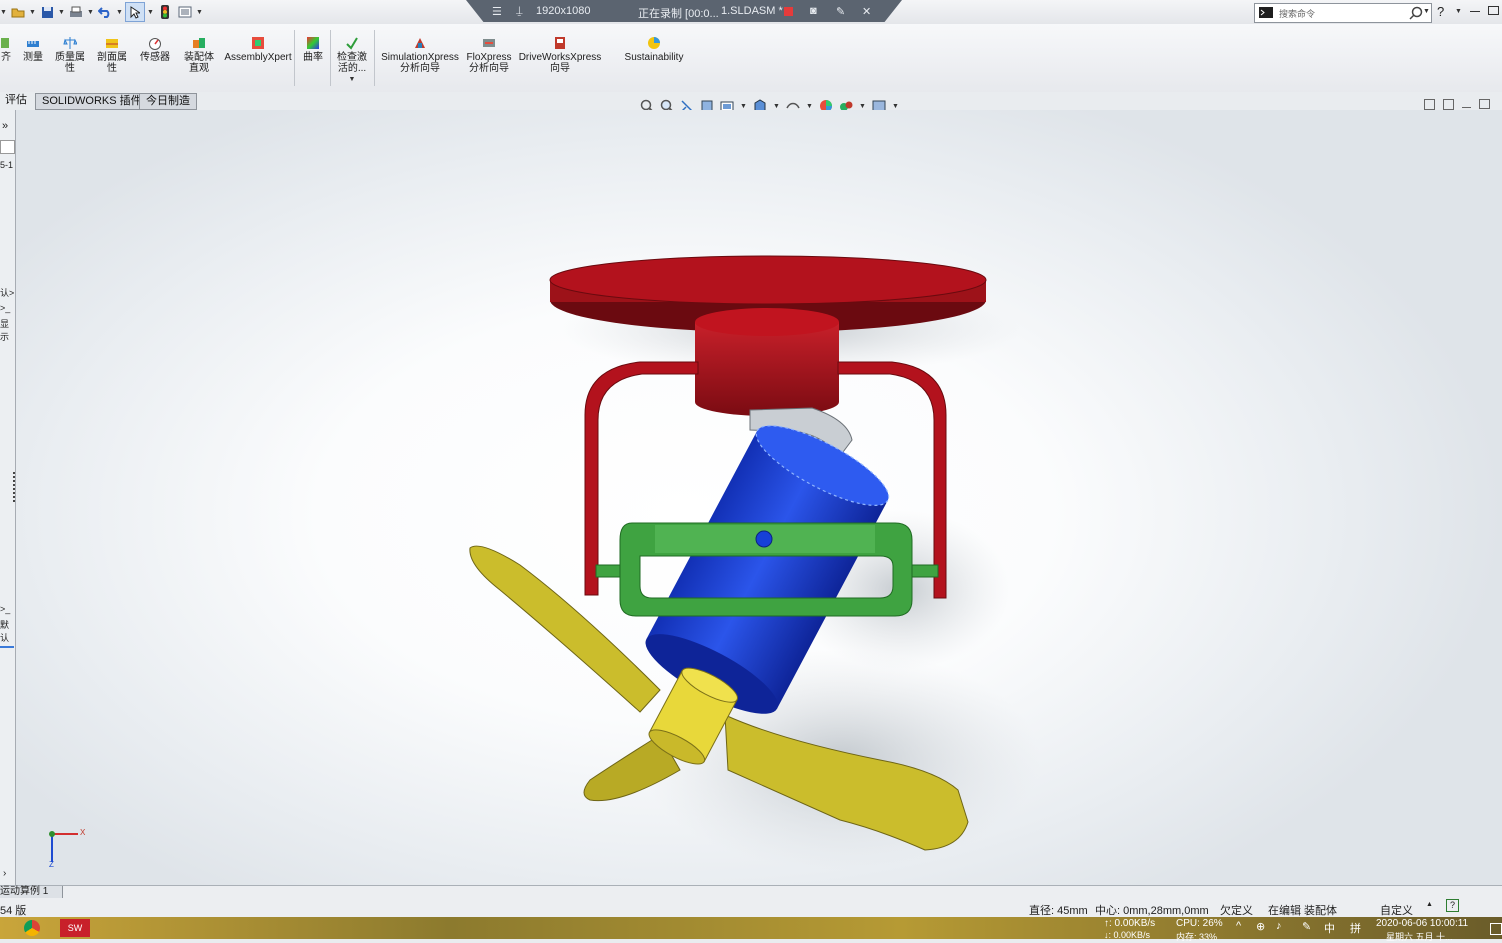  What do you see at coordinates (560, 55) in the screenshot?
I see `ribbon-driveworksxpress-button: DriveWorksXpress 向导` at bounding box center [560, 55].